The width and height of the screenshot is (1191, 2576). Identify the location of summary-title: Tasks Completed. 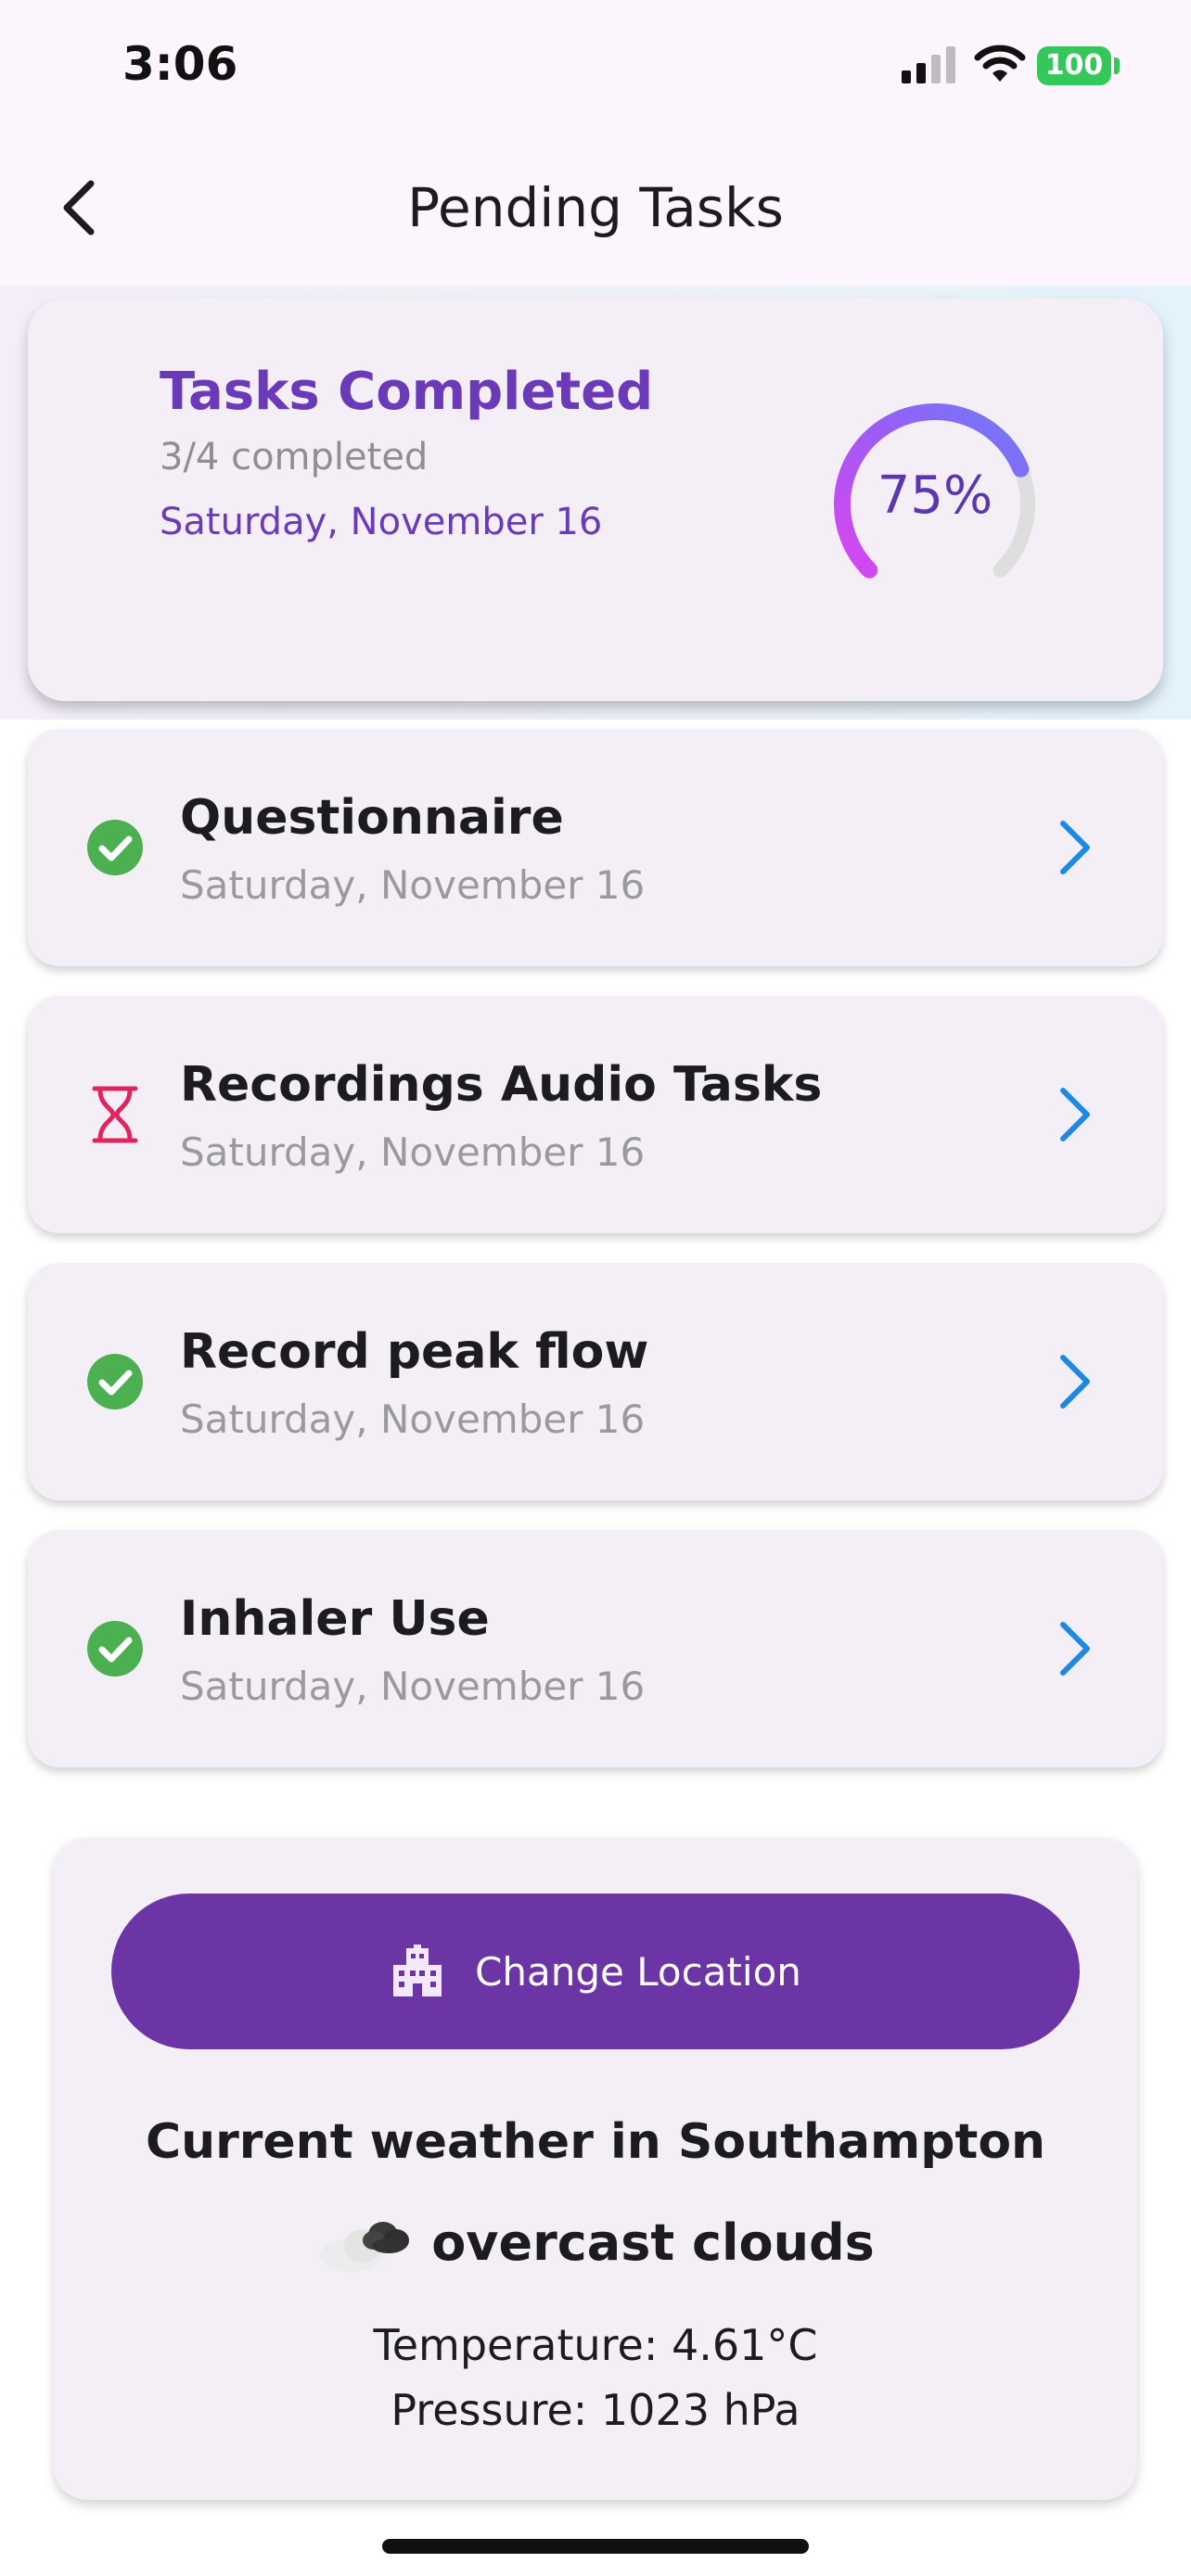
(407, 392).